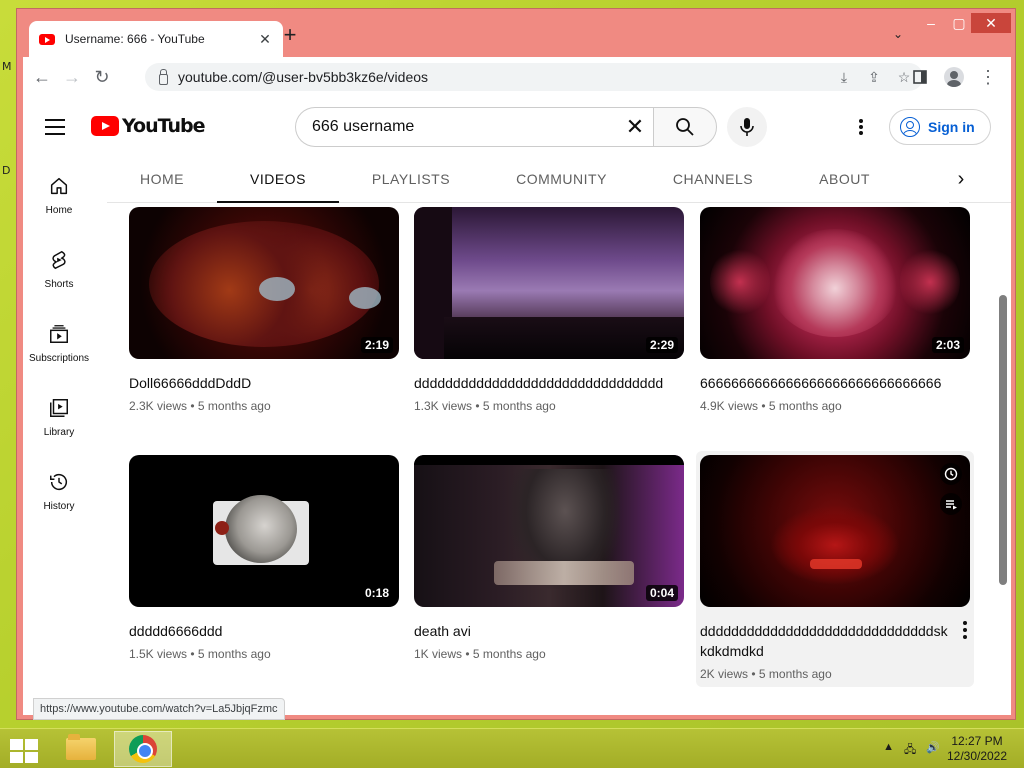  I want to click on video-thumbnail: 2:19, so click(264, 283).